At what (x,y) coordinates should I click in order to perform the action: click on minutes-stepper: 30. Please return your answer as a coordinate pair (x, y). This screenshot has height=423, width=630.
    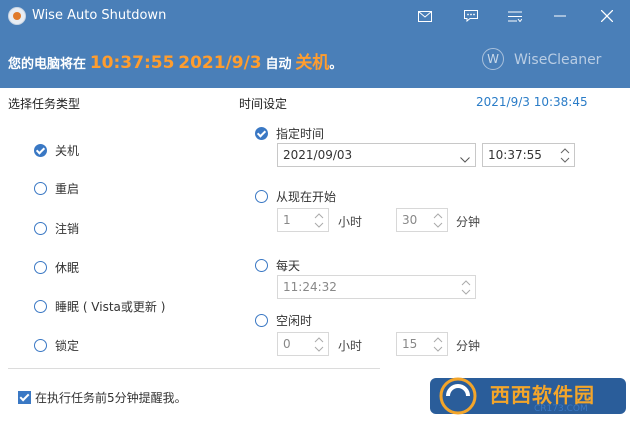
    Looking at the image, I should click on (422, 220).